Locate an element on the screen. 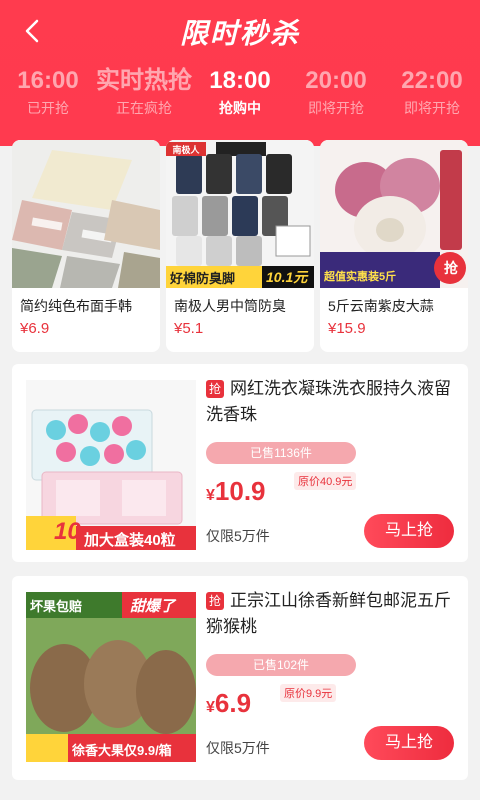 Image resolution: width=480 pixels, height=800 pixels. product-name: 网红洗衣凝珠洗衣服持久液留洗香珠 is located at coordinates (328, 401).